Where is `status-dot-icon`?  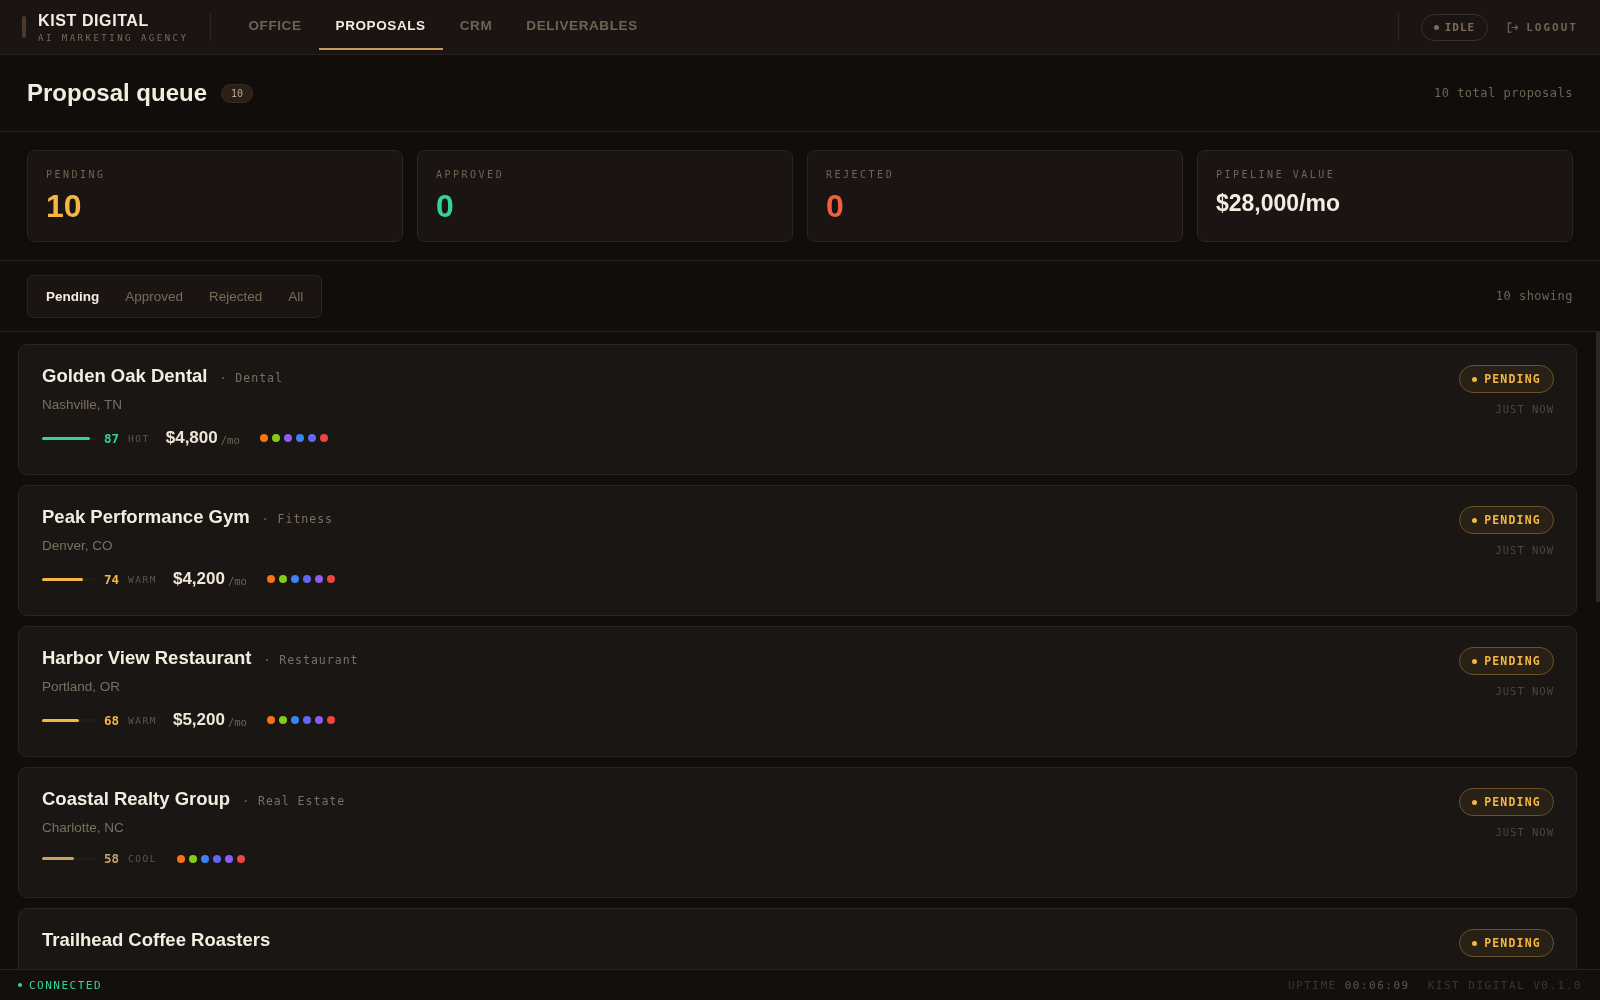
status-dot-icon is located at coordinates (1436, 27).